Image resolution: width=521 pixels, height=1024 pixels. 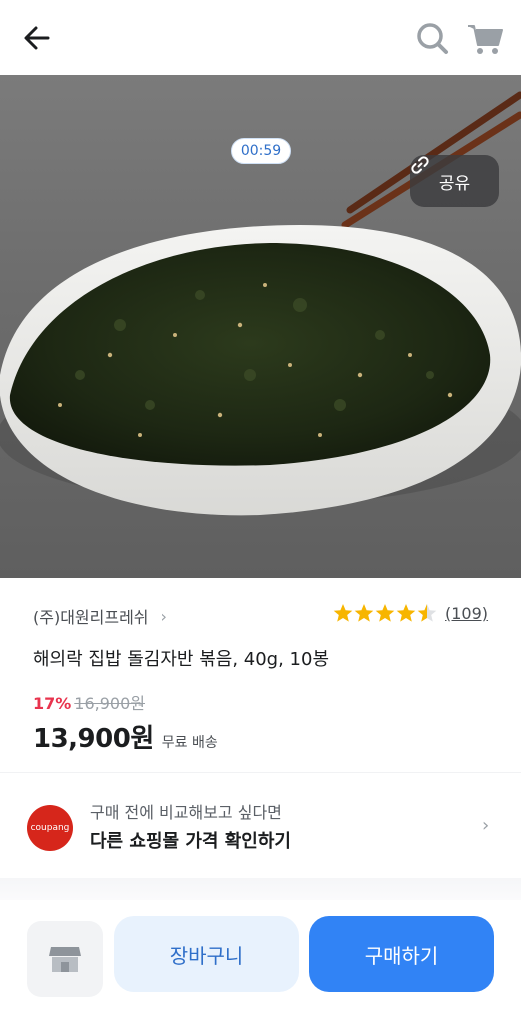 I want to click on cart-button, so click(x=485, y=38).